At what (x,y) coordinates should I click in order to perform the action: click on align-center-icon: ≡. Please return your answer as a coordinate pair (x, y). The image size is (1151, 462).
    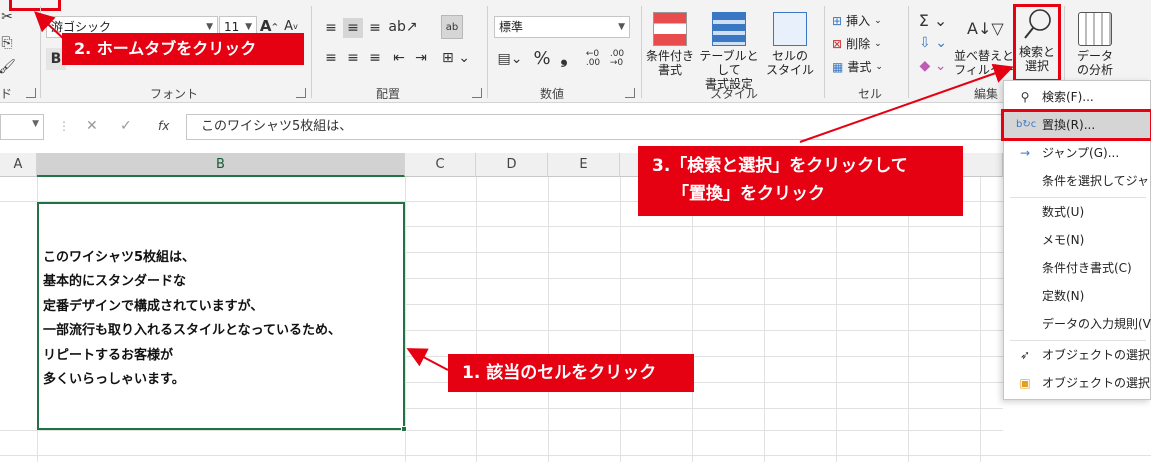
    Looking at the image, I should click on (353, 58).